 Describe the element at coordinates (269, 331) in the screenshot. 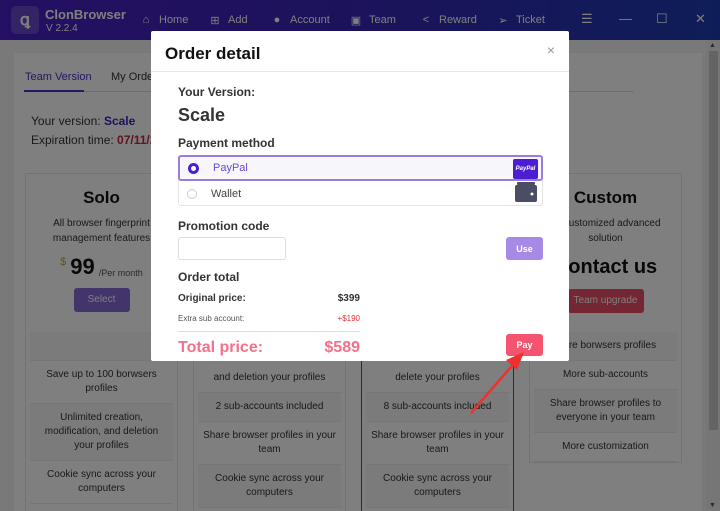

I see `total-divider` at that location.